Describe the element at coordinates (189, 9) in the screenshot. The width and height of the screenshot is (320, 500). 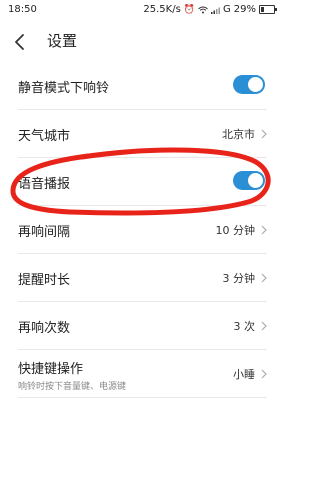
I see `alarm-icon: ⏰` at that location.